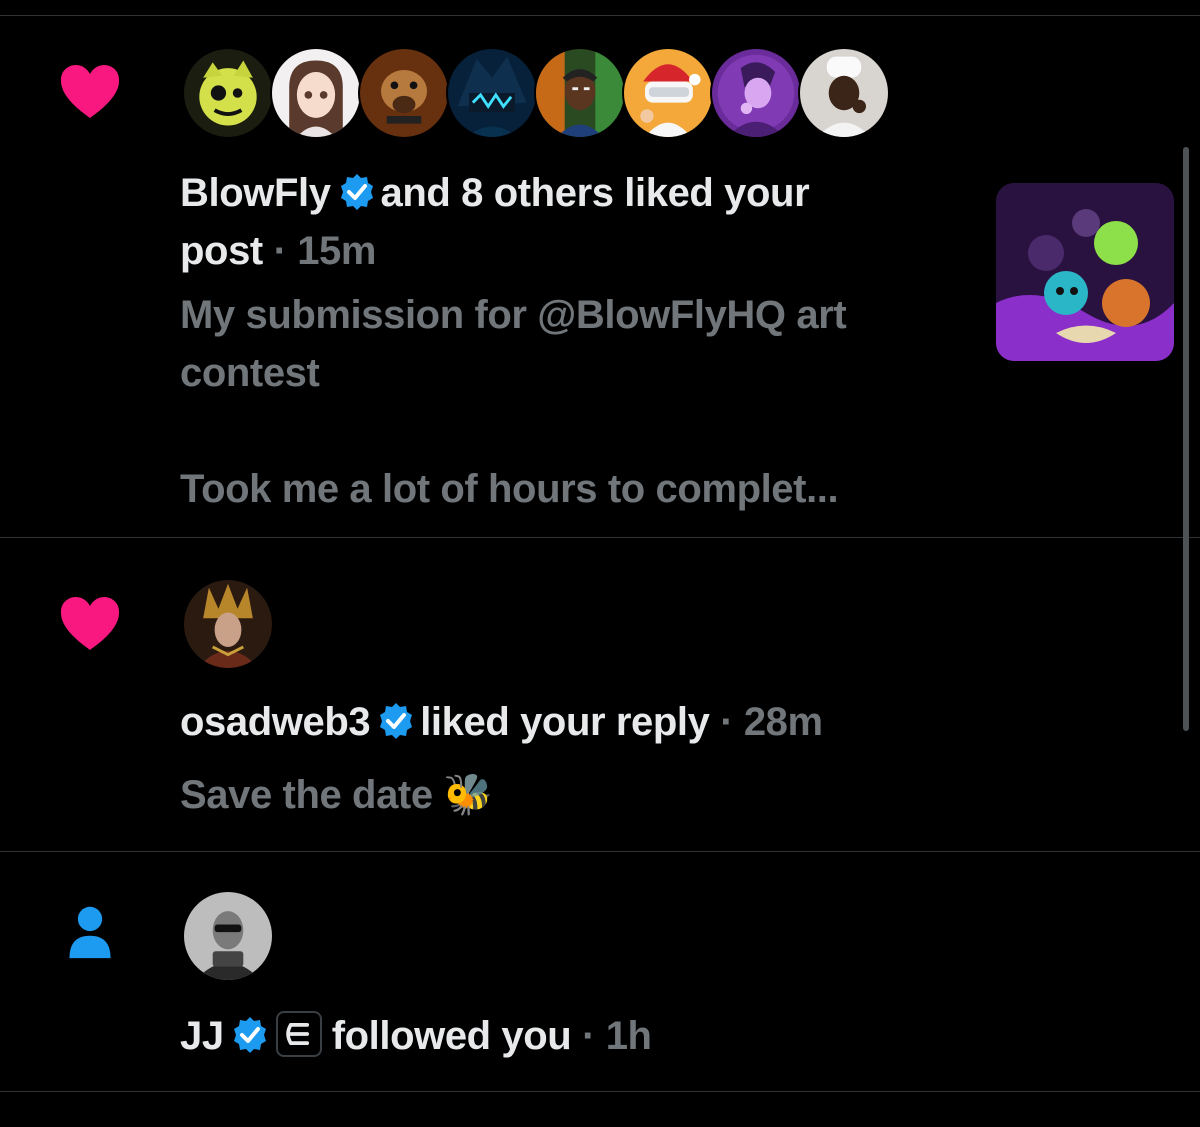 Image resolution: width=1200 pixels, height=1127 pixels. What do you see at coordinates (513, 315) in the screenshot?
I see `post-text-line: My submission for @BlowFlyHQ art` at bounding box center [513, 315].